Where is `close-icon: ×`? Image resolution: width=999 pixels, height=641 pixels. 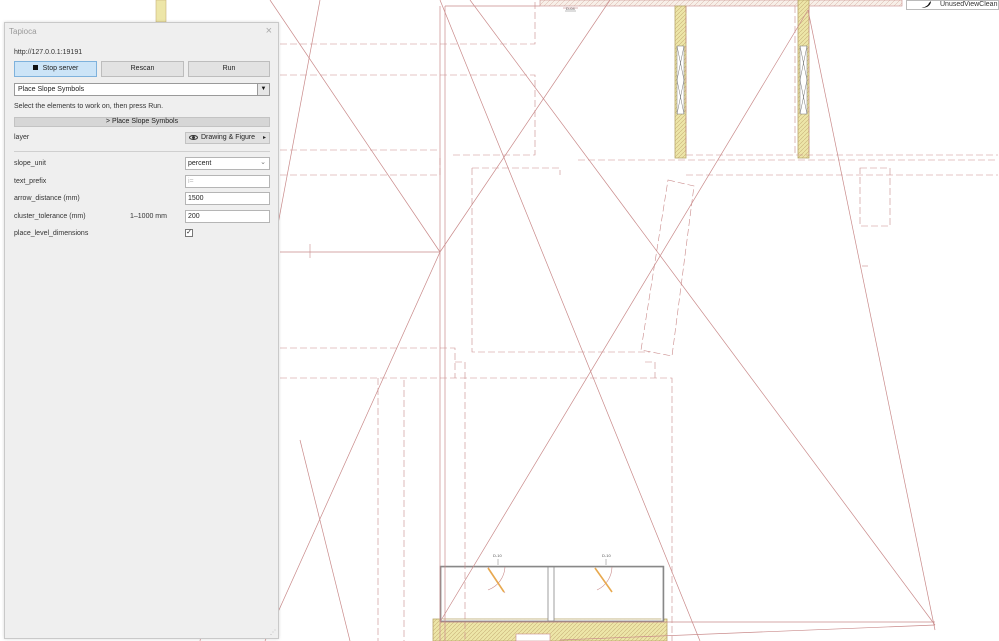 close-icon: × is located at coordinates (269, 31).